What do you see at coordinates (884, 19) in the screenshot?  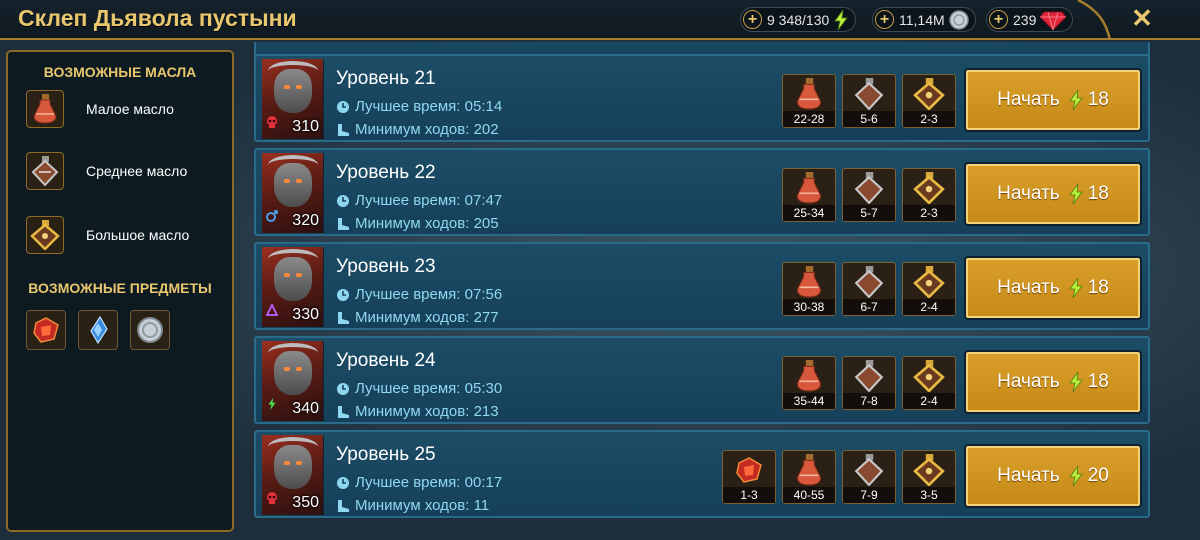 I see `add-silver-button: +` at bounding box center [884, 19].